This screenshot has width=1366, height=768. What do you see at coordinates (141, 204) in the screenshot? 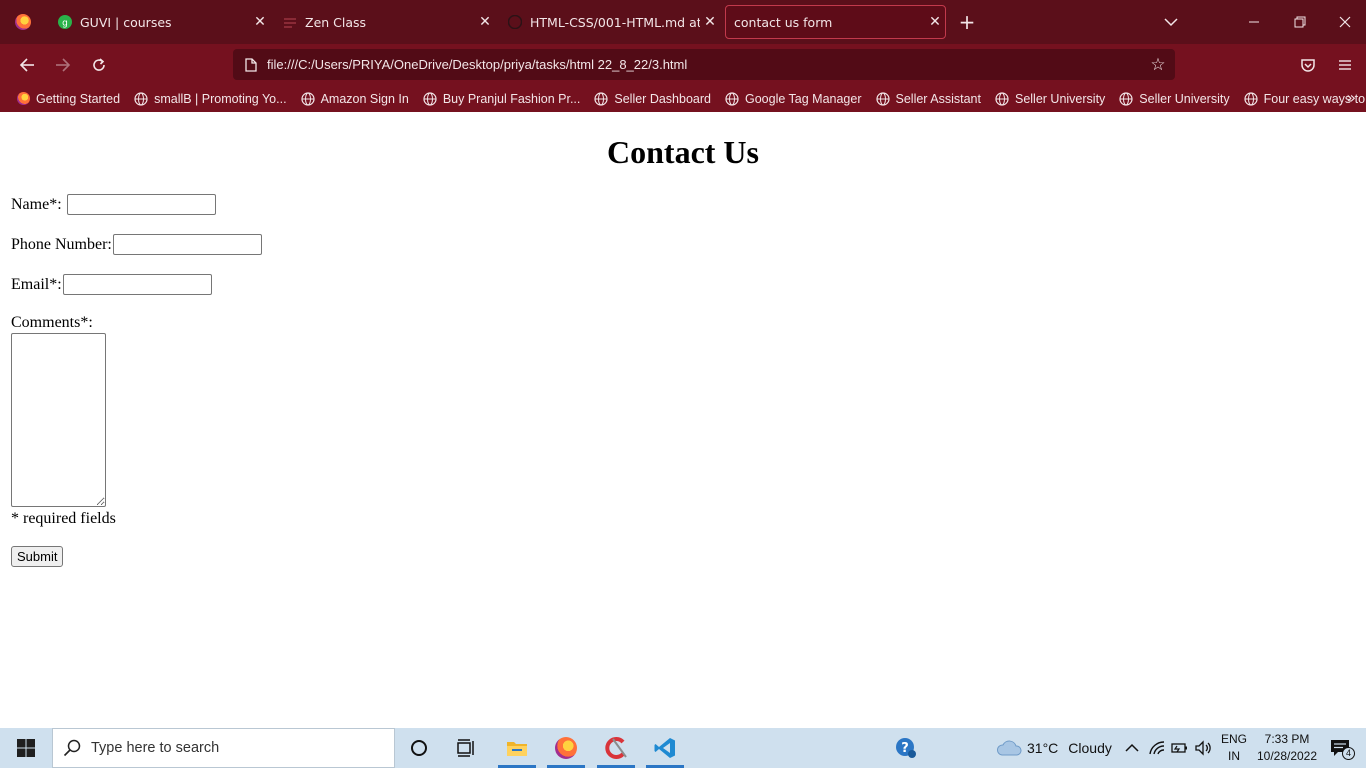
I see `name-field` at bounding box center [141, 204].